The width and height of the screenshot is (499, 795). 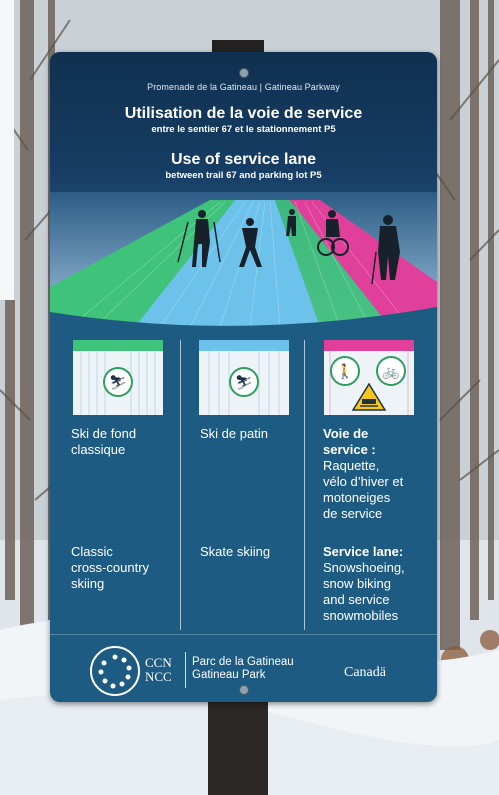 I want to click on ncc-logo, so click(x=115, y=671).